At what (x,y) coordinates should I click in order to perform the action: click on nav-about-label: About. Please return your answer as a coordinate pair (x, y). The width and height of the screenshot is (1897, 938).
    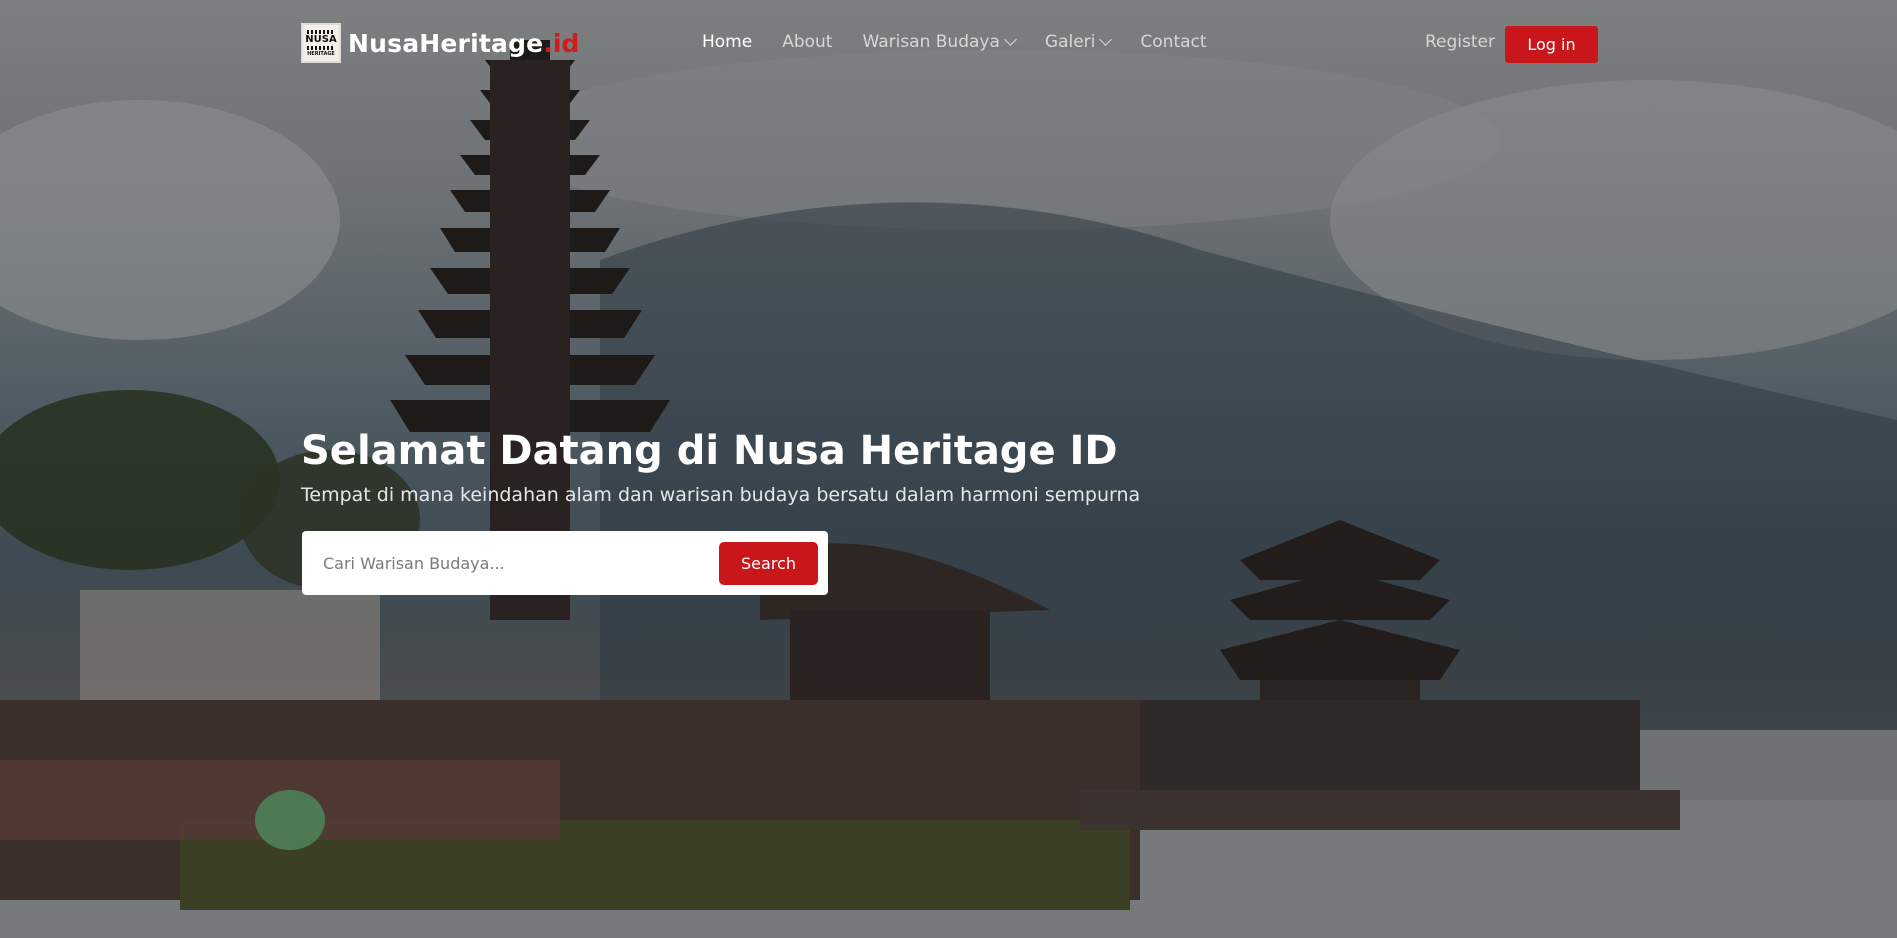
    Looking at the image, I should click on (807, 42).